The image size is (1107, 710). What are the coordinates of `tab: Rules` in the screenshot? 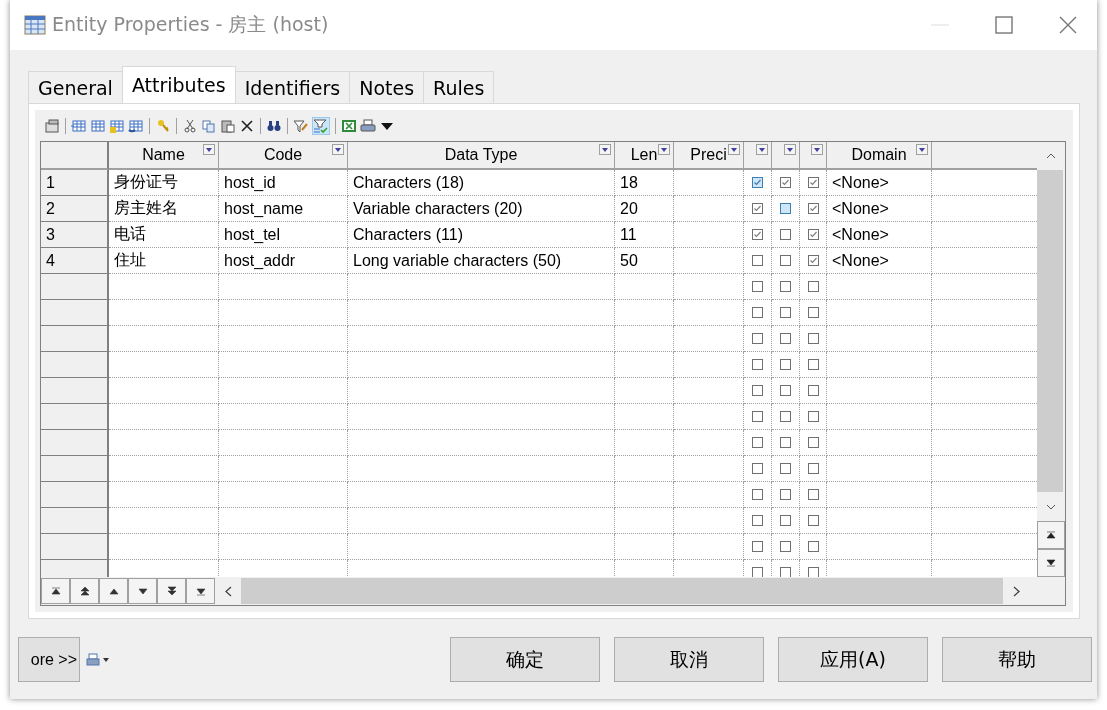 It's located at (459, 87).